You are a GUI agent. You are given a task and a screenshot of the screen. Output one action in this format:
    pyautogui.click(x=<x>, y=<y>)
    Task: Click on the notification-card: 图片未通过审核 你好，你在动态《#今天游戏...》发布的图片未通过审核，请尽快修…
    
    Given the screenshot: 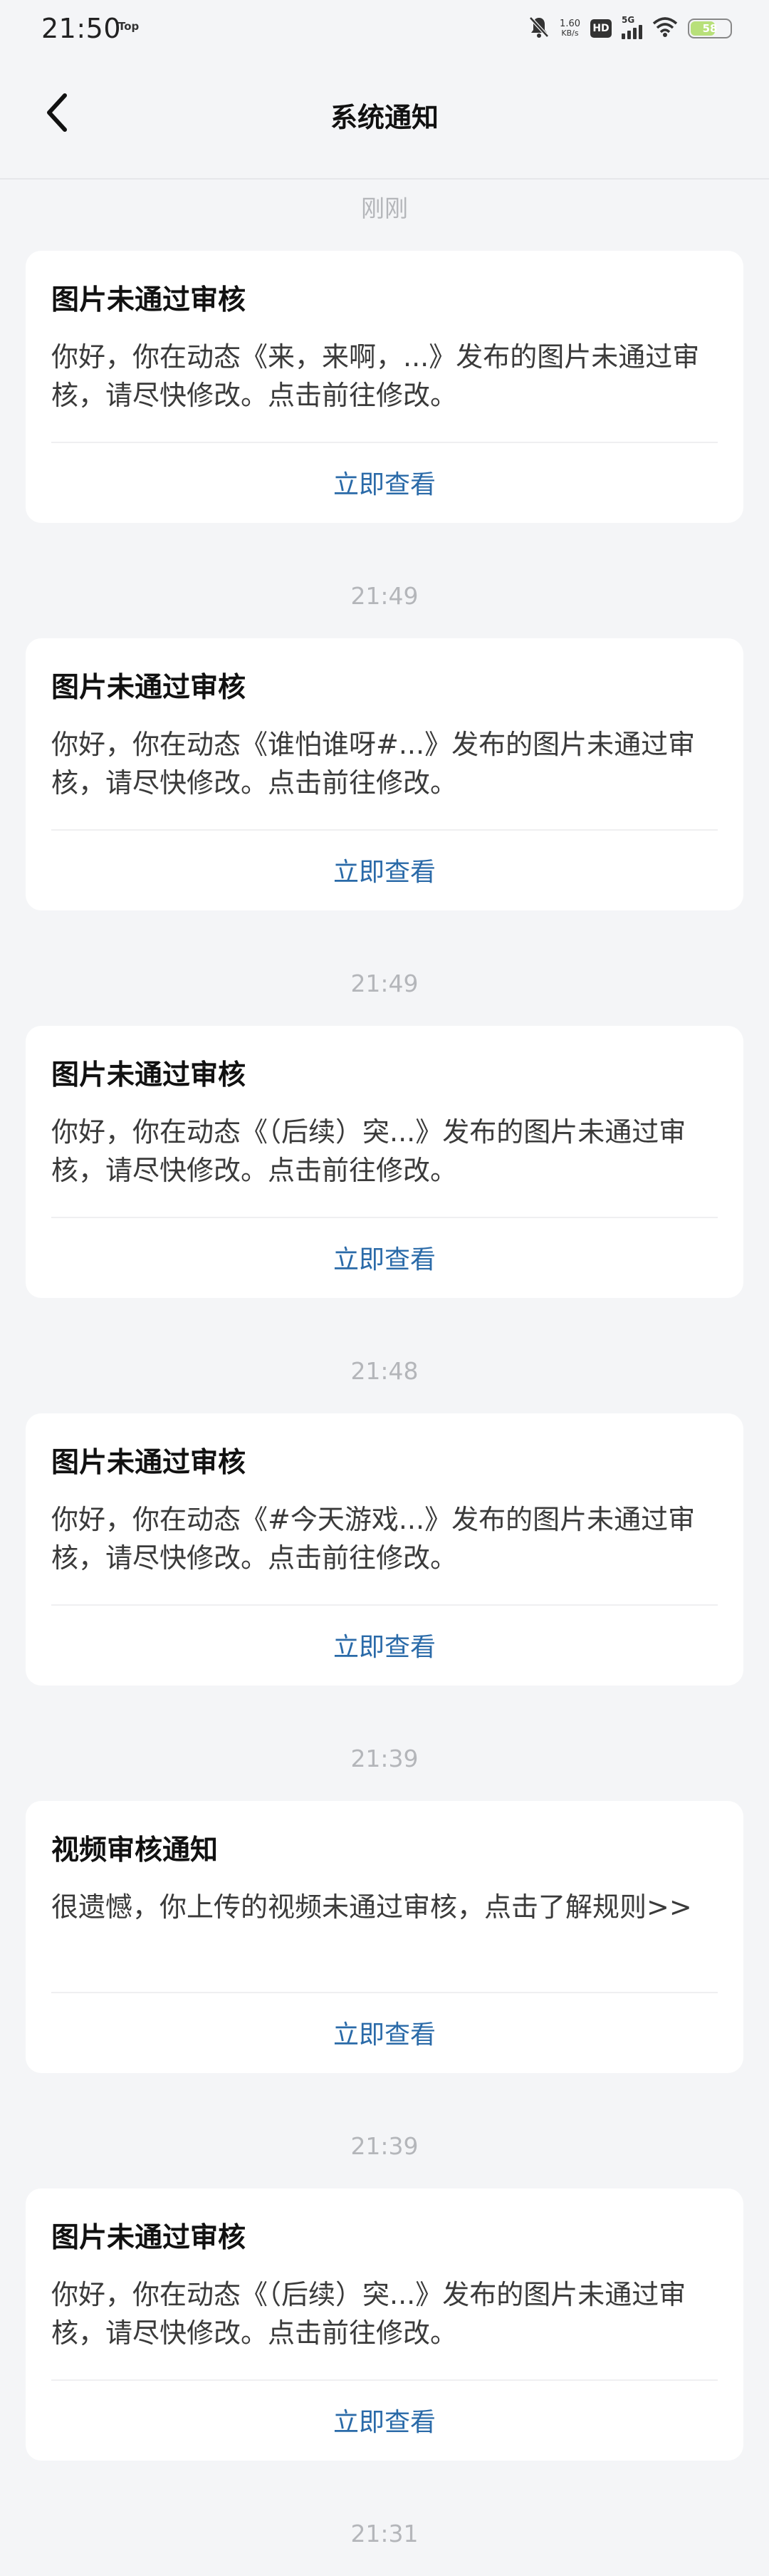 What is the action you would take?
    pyautogui.click(x=384, y=1549)
    